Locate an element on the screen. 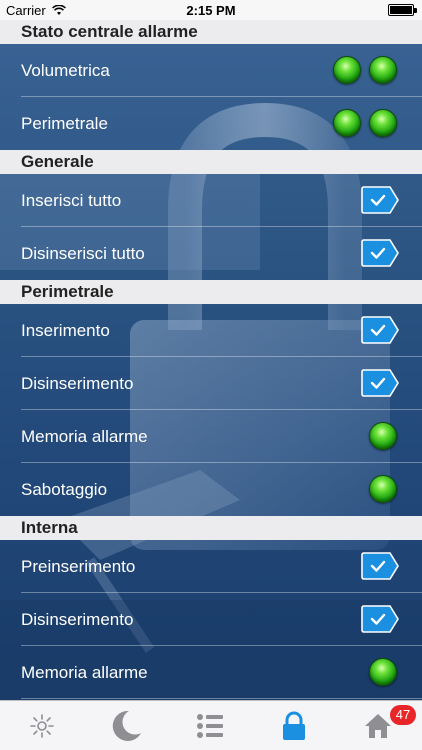 The height and width of the screenshot is (750, 422). tab-moon is located at coordinates (126, 725).